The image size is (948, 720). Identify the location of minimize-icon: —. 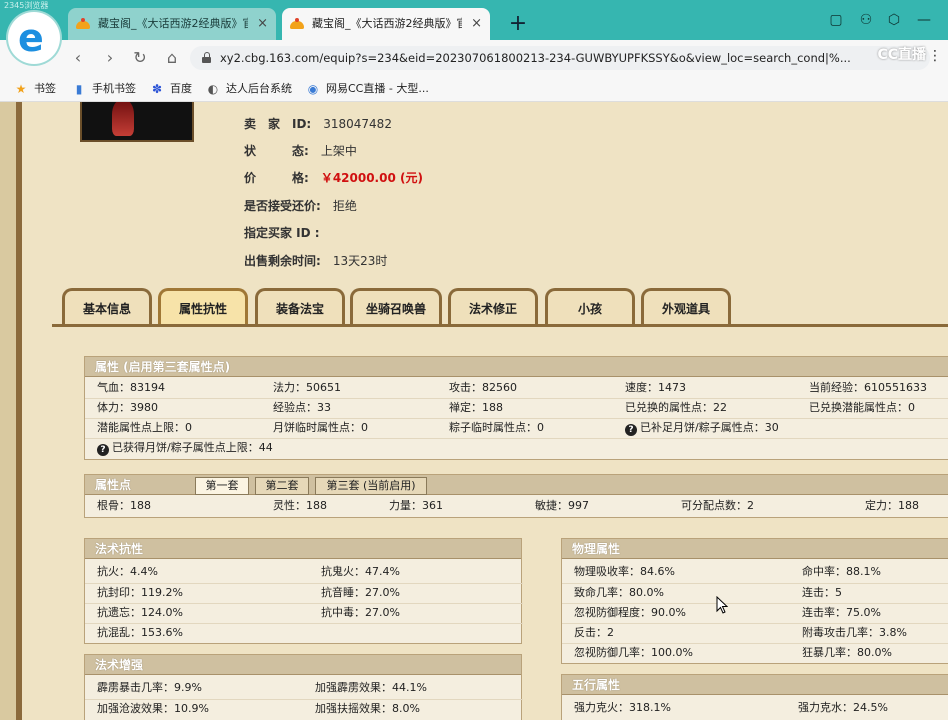
(924, 20).